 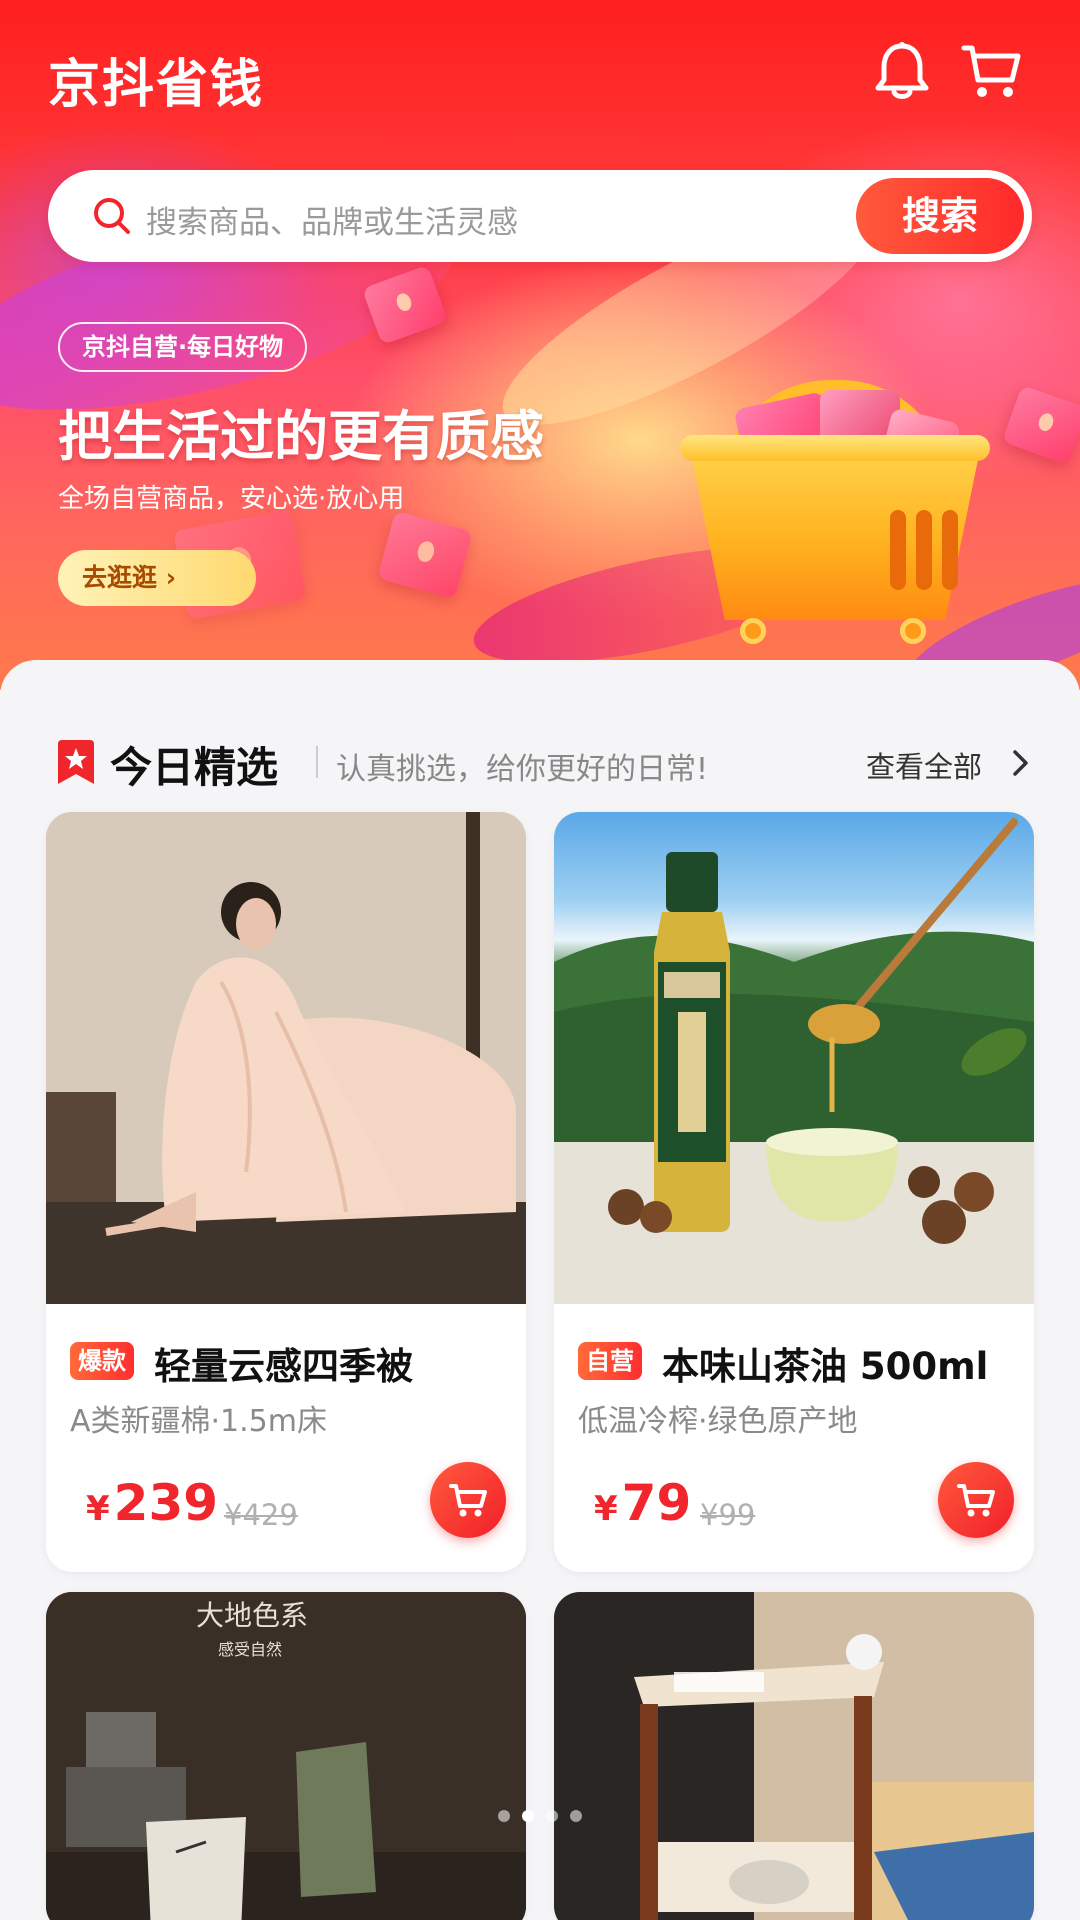 I want to click on section-title: 今日精选, so click(x=194, y=767).